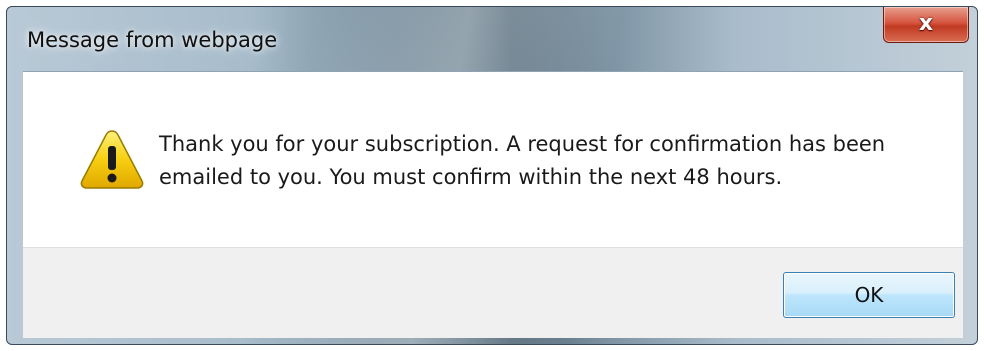 The height and width of the screenshot is (351, 984). Describe the element at coordinates (869, 295) in the screenshot. I see `ok-button: OK` at that location.